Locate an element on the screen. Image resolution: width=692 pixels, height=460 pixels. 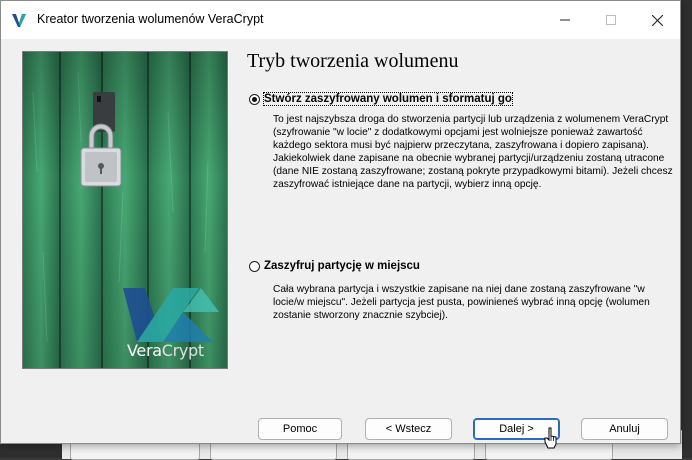
radio-button is located at coordinates (254, 266).